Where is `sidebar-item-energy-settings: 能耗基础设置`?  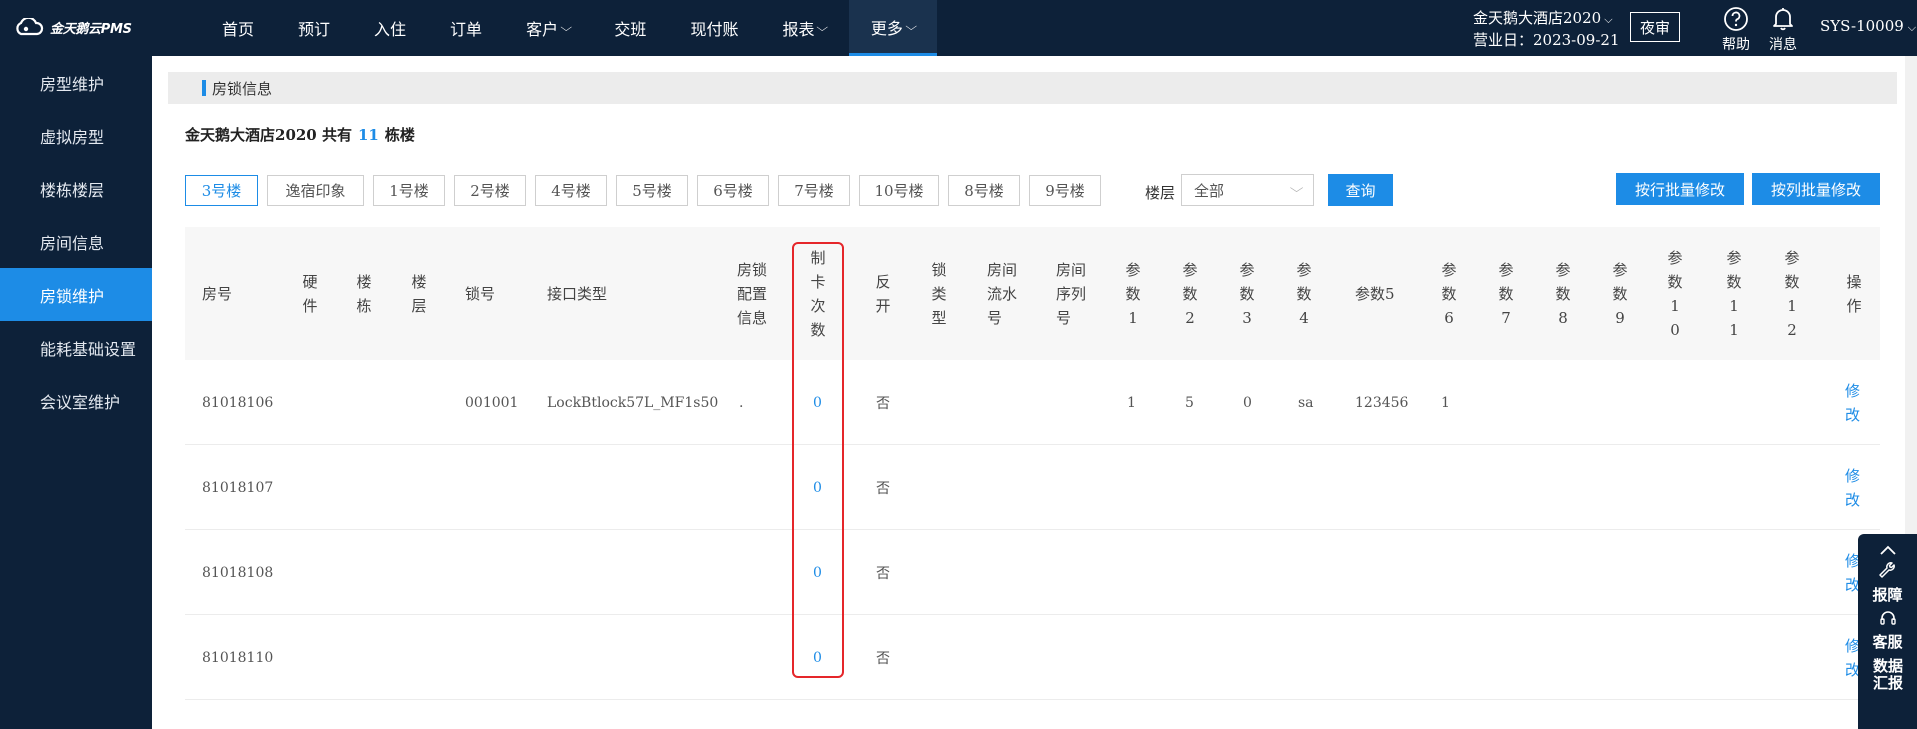 sidebar-item-energy-settings: 能耗基础设置 is located at coordinates (76, 347).